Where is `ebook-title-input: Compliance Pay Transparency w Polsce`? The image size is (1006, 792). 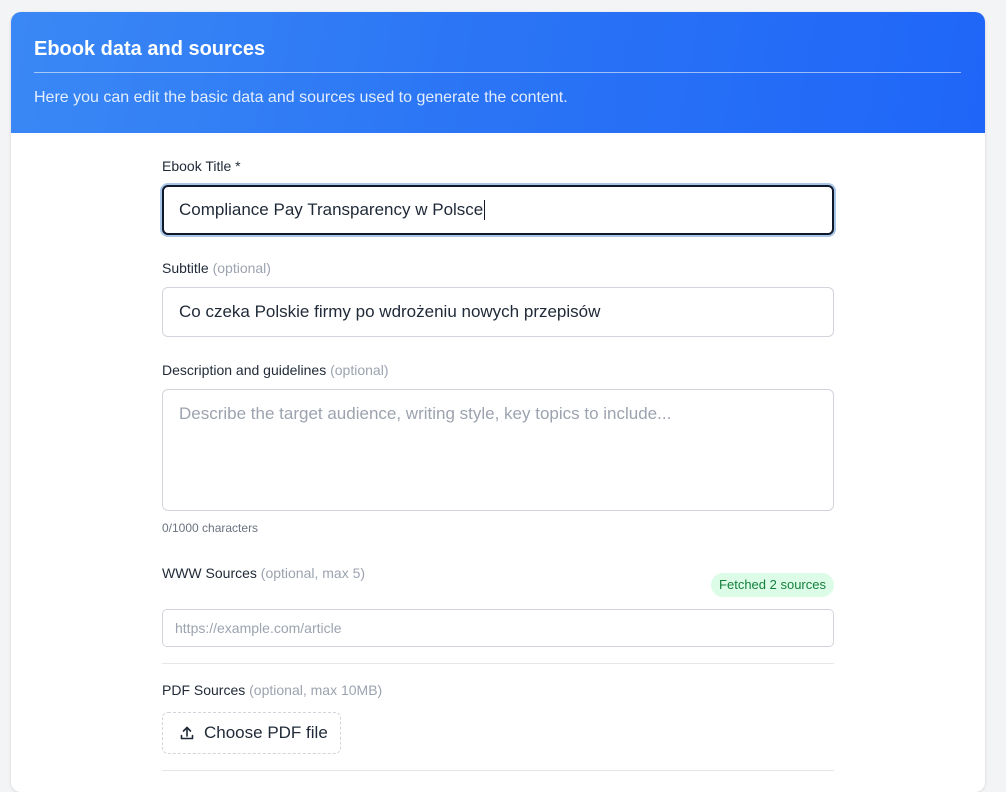
ebook-title-input: Compliance Pay Transparency w Polsce is located at coordinates (498, 210).